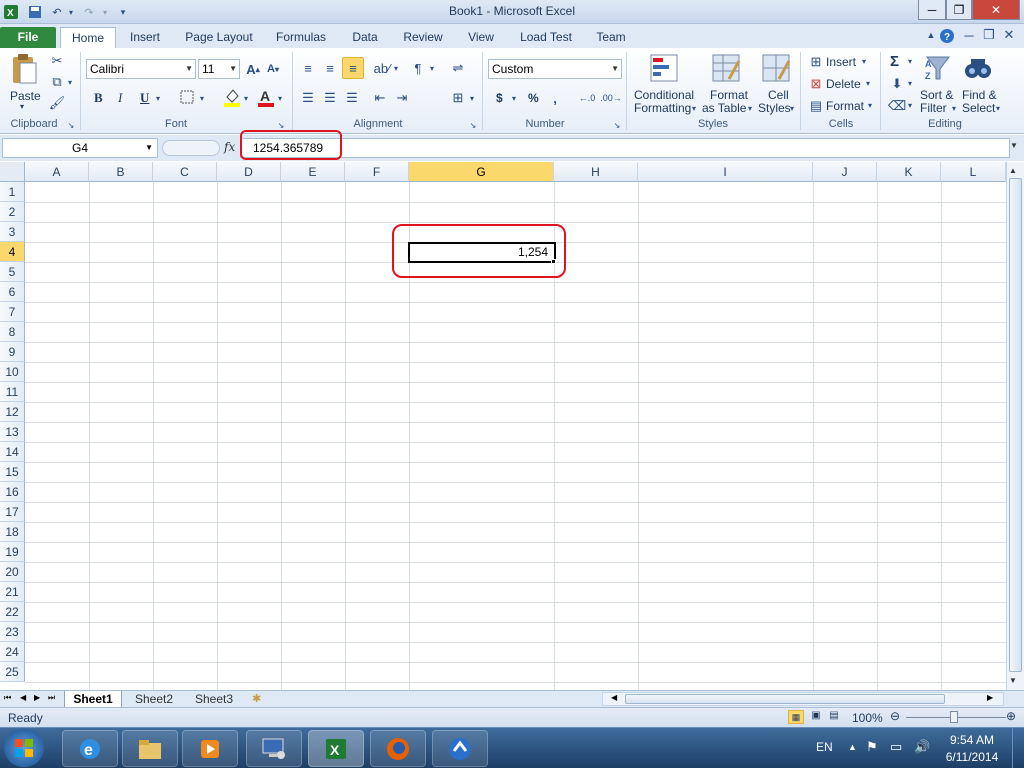  Describe the element at coordinates (969, 35) in the screenshot. I see `workbook-minimize-icon: ─` at that location.